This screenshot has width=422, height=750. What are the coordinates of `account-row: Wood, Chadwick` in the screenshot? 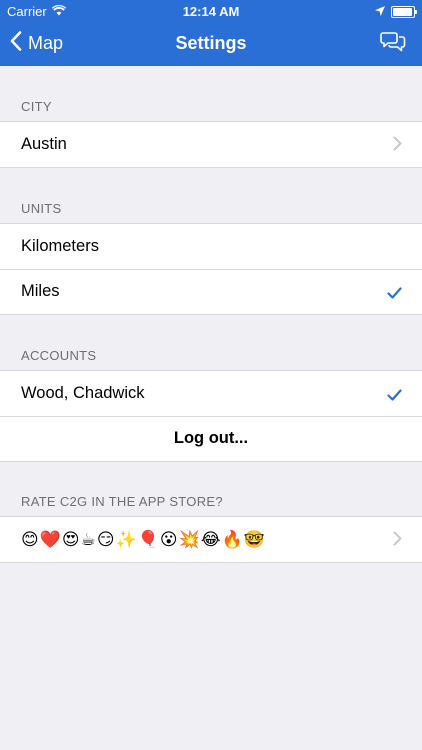 It's located at (211, 393).